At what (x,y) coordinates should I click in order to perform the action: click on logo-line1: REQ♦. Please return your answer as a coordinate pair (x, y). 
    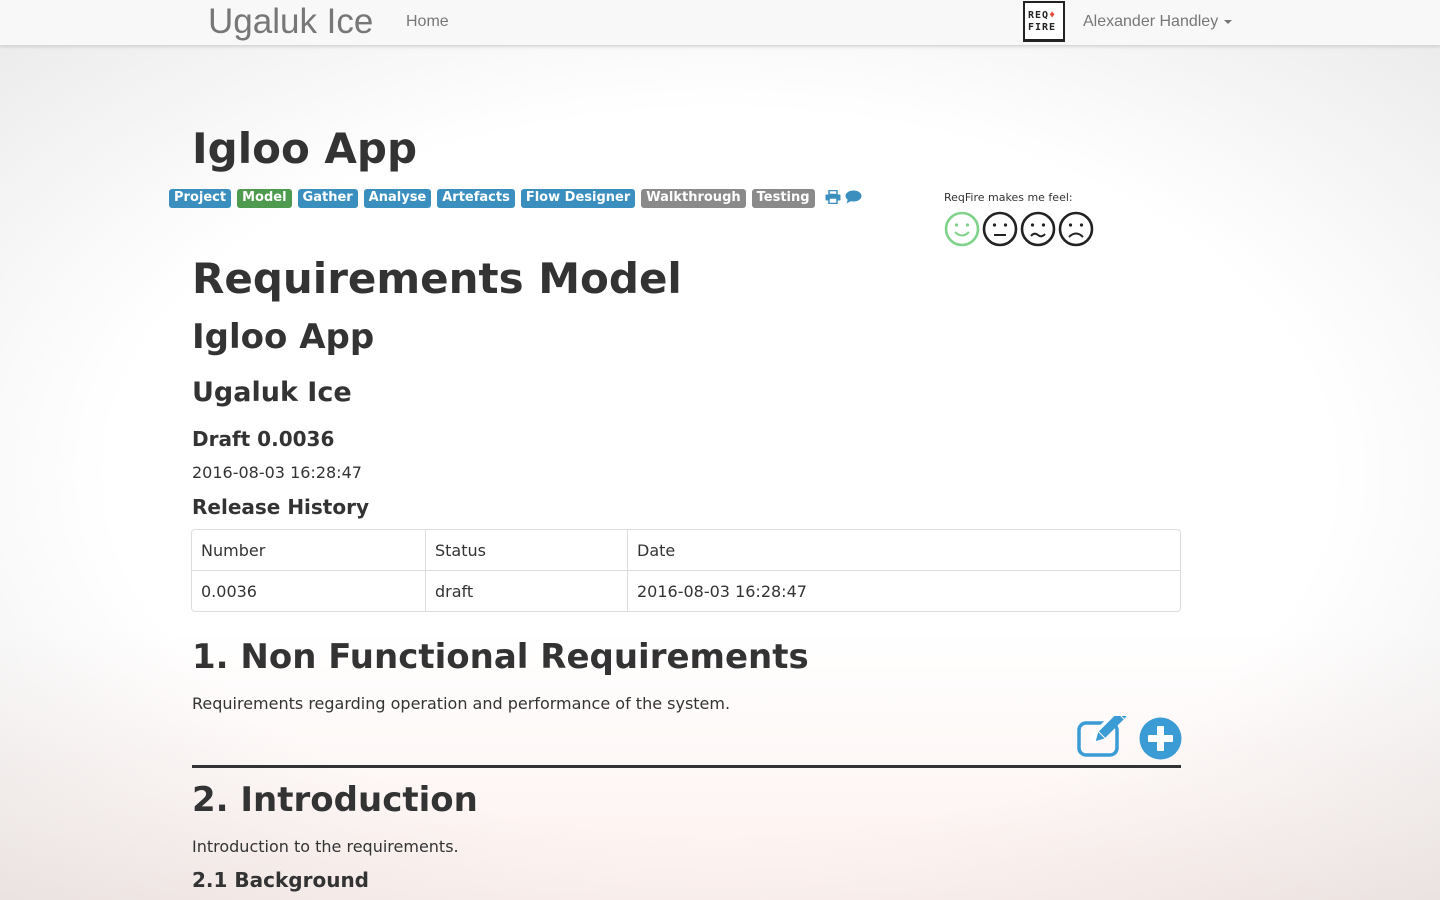
    Looking at the image, I should click on (1042, 15).